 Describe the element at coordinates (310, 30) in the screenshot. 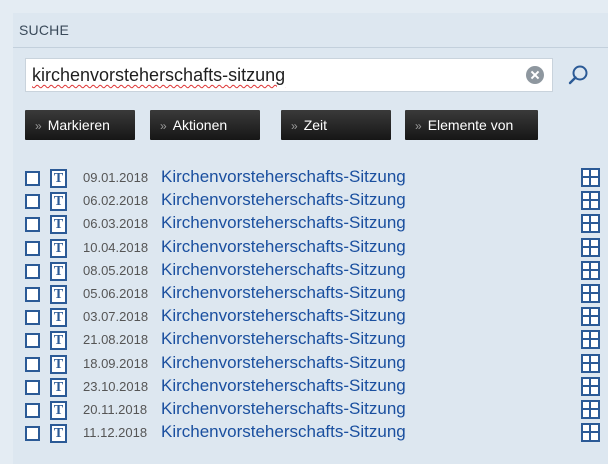

I see `panel-title: SUCHE` at that location.